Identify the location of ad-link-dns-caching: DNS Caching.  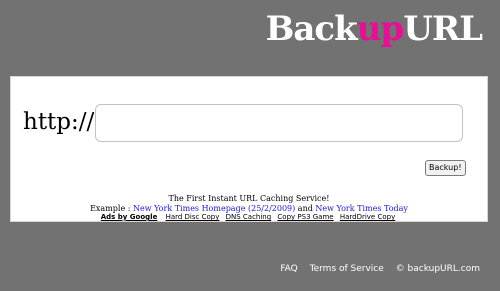
(249, 217).